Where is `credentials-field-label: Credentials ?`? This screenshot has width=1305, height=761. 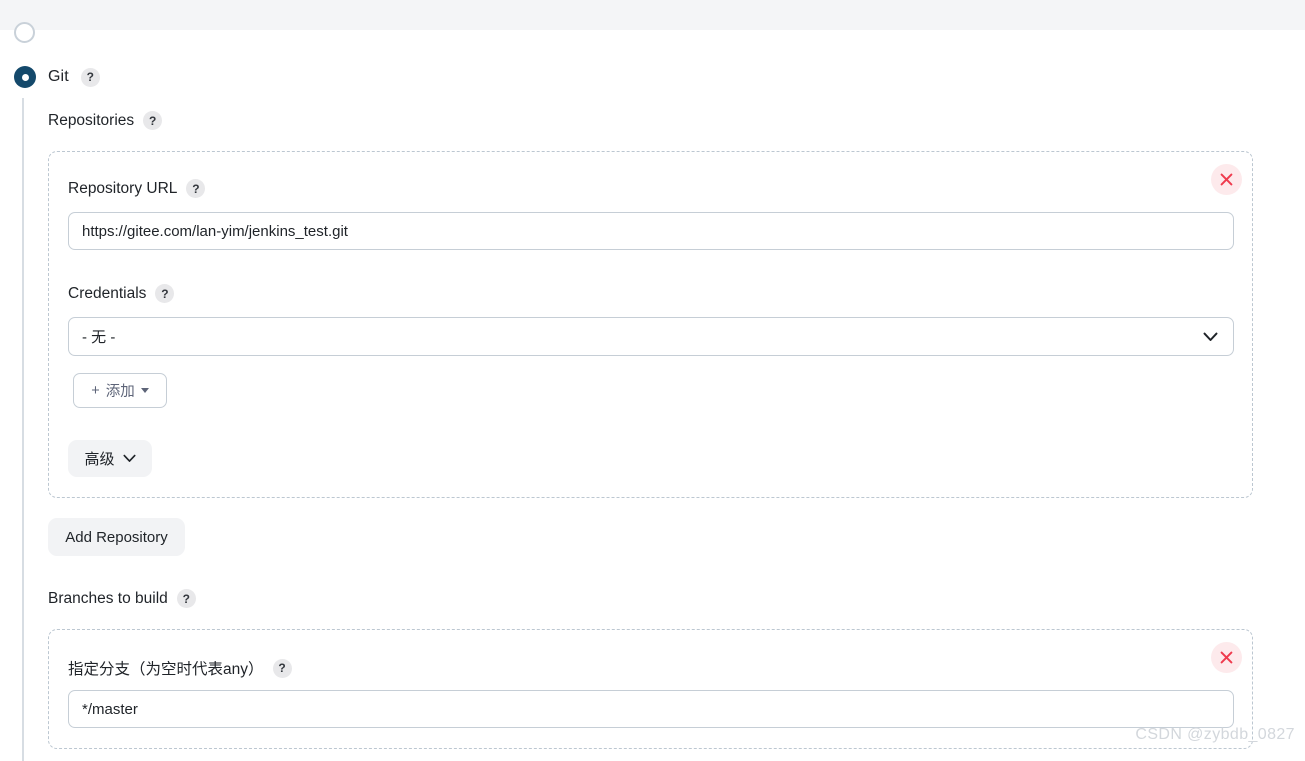
credentials-field-label: Credentials ? is located at coordinates (121, 293).